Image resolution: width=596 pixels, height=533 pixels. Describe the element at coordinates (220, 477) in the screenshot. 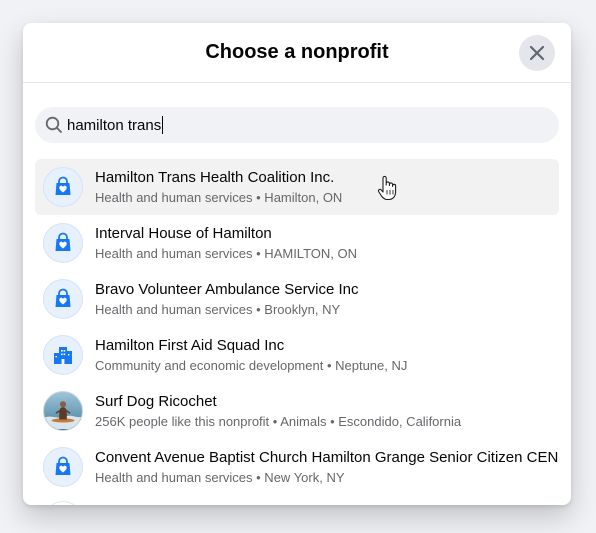

I see `result-subtitle: Health and human services • New York, NY` at that location.